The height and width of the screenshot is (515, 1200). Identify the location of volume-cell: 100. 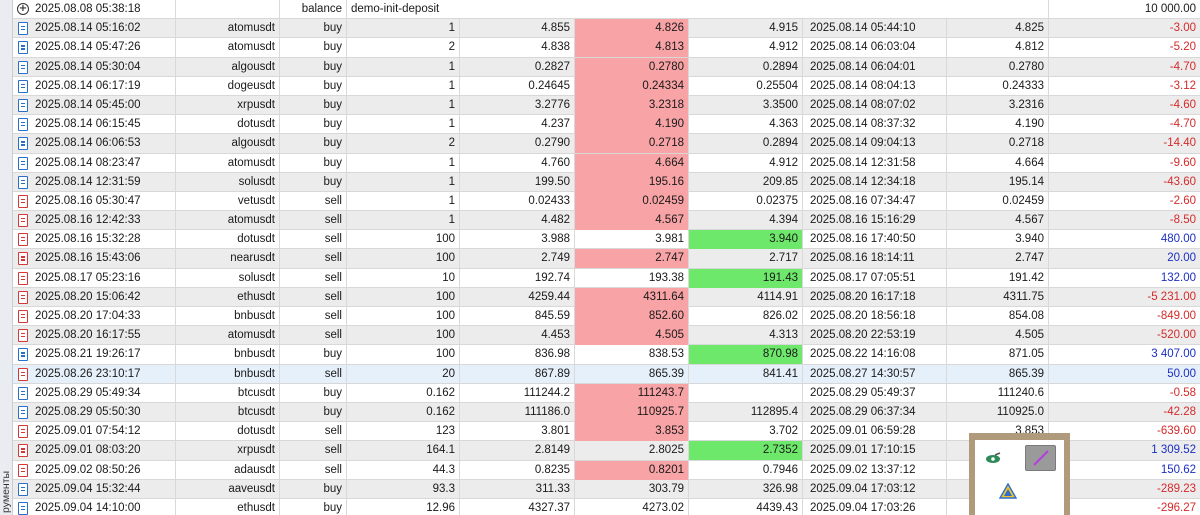
(403, 240).